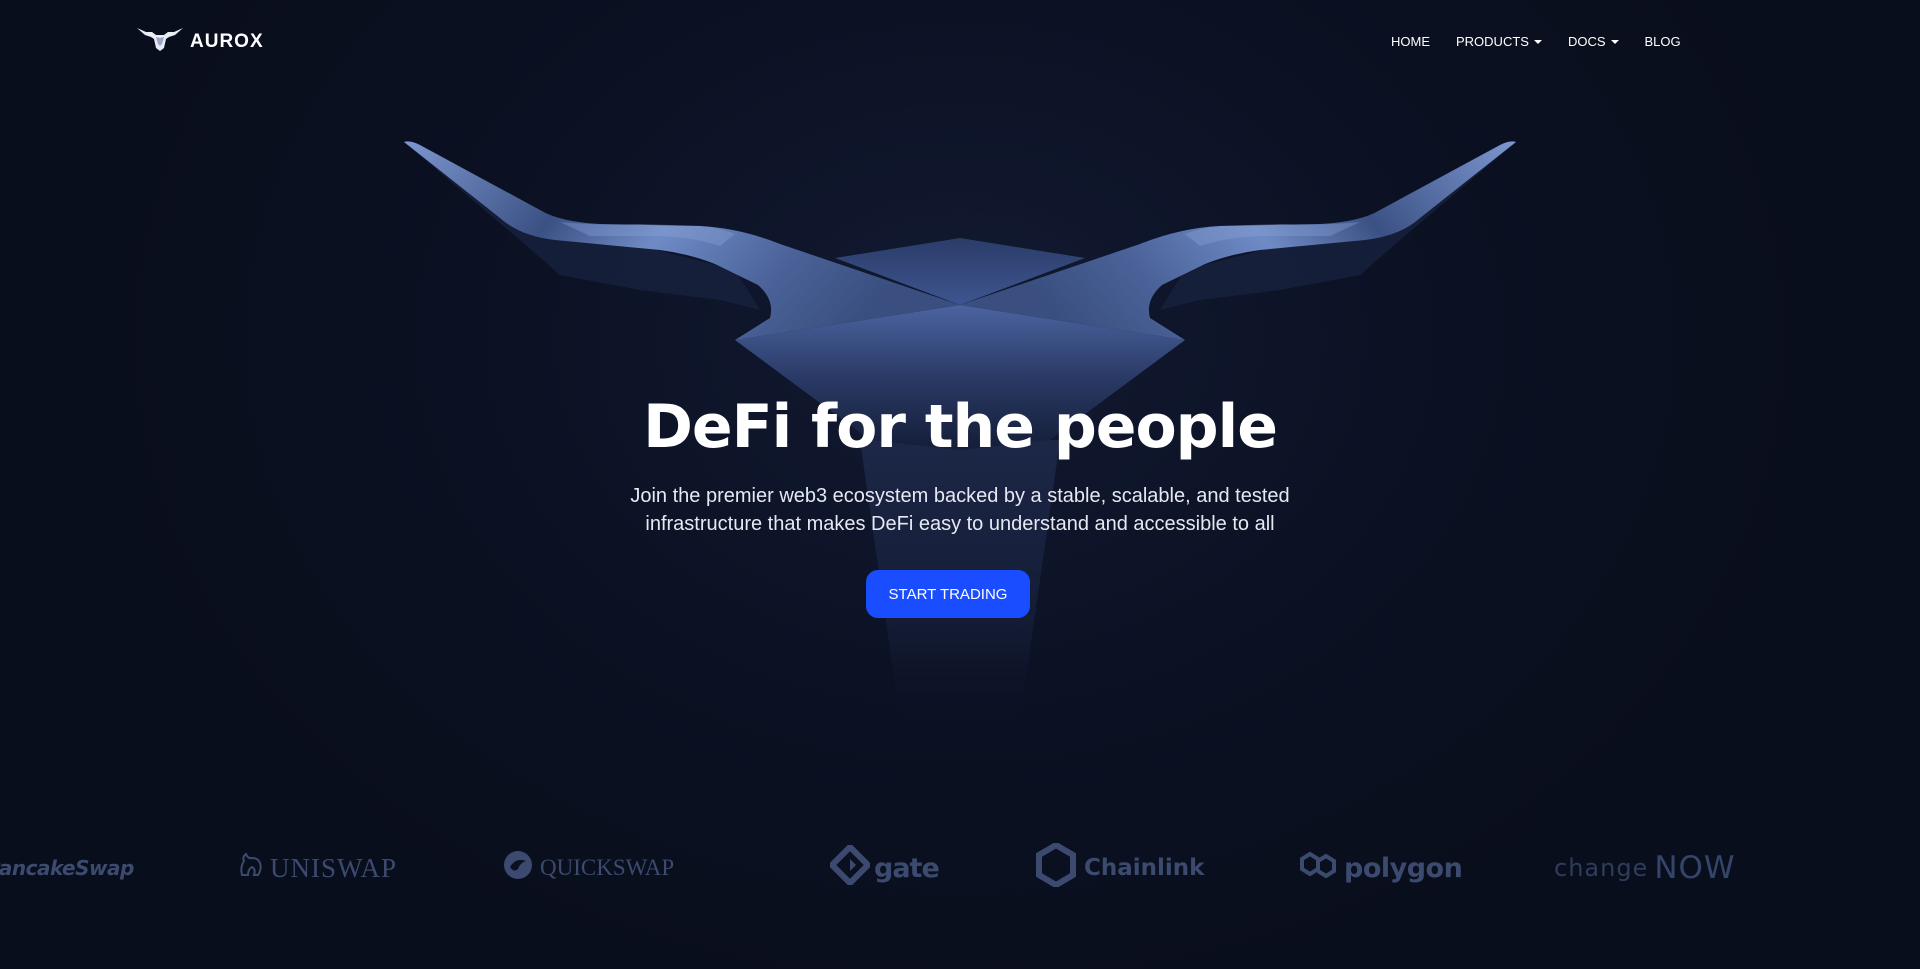 This screenshot has width=1920, height=969. I want to click on bull-logo-icon, so click(160, 41).